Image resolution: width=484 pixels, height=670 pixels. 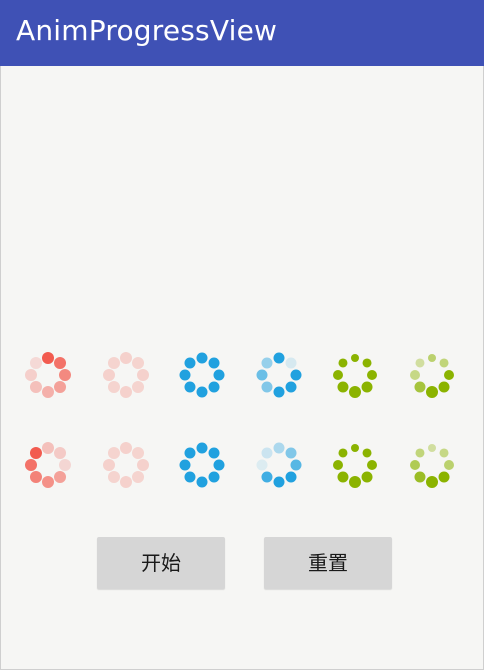 What do you see at coordinates (48, 465) in the screenshot?
I see `red-spinner-3-svg` at bounding box center [48, 465].